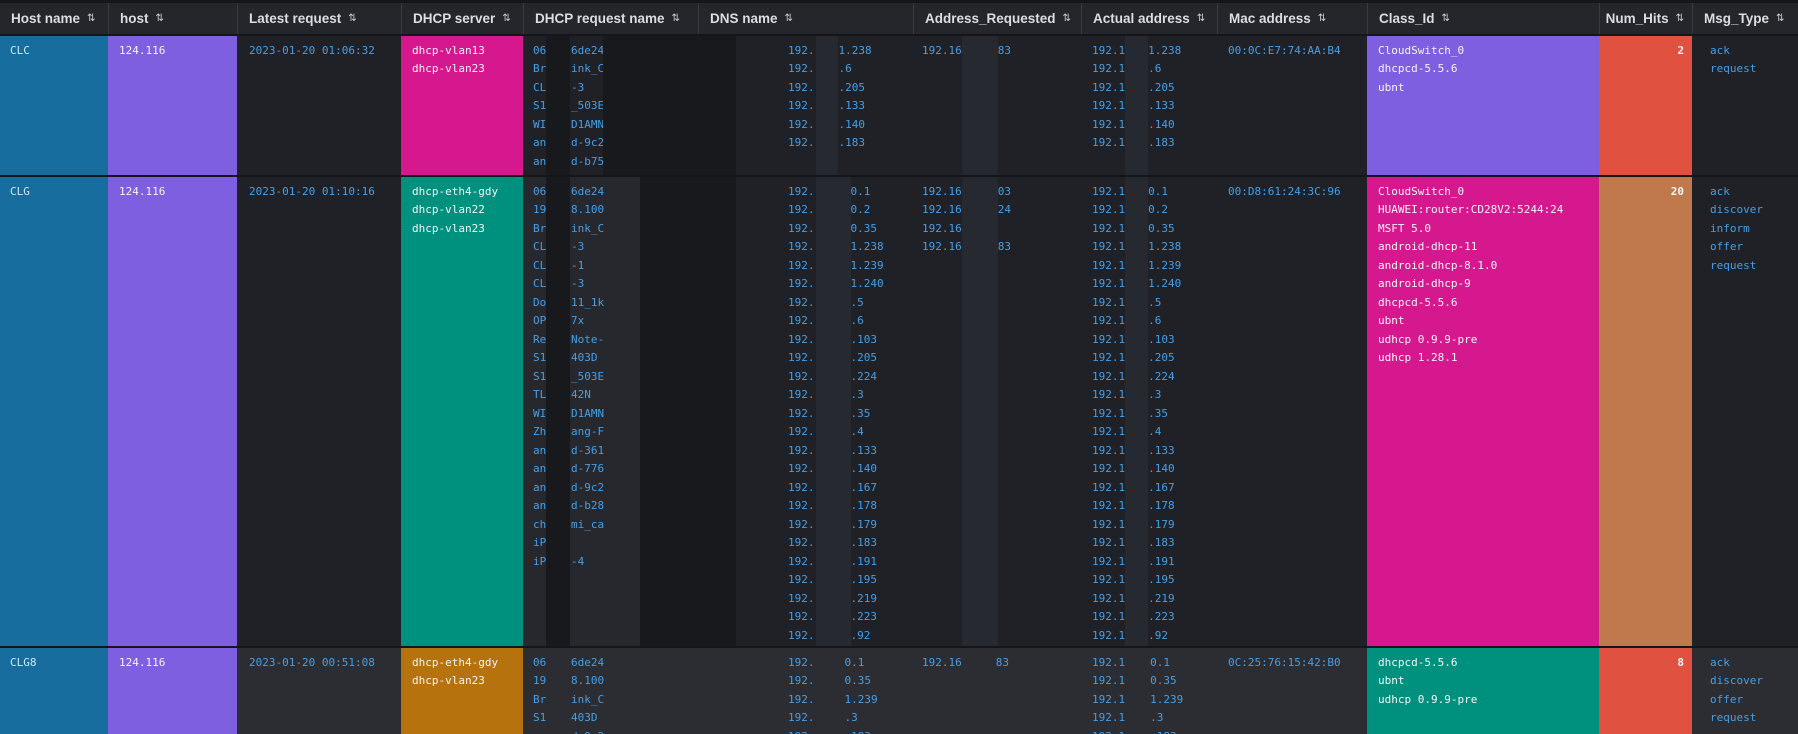 This screenshot has height=734, width=1798. I want to click on value-prefix: 192.16, so click(942, 662).